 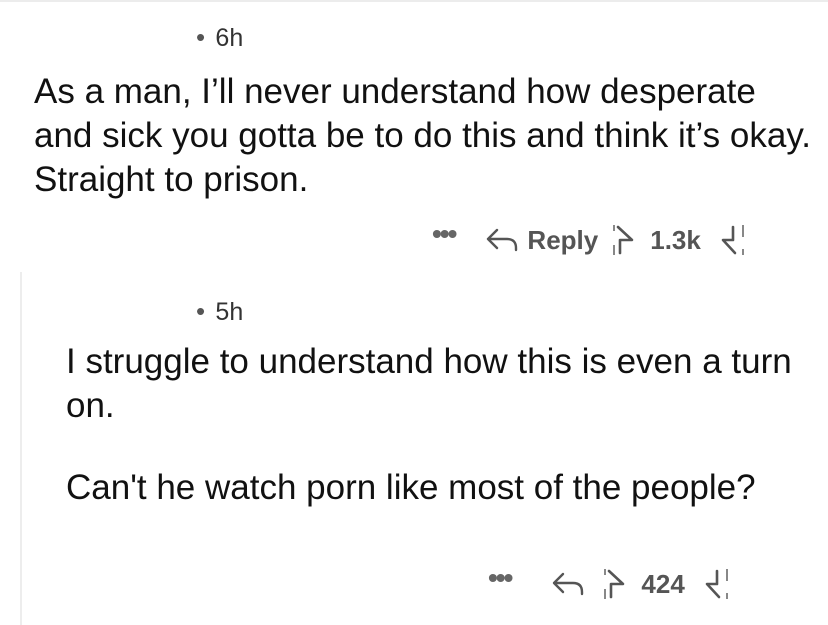 I want to click on reply-button: Reply, so click(x=541, y=240).